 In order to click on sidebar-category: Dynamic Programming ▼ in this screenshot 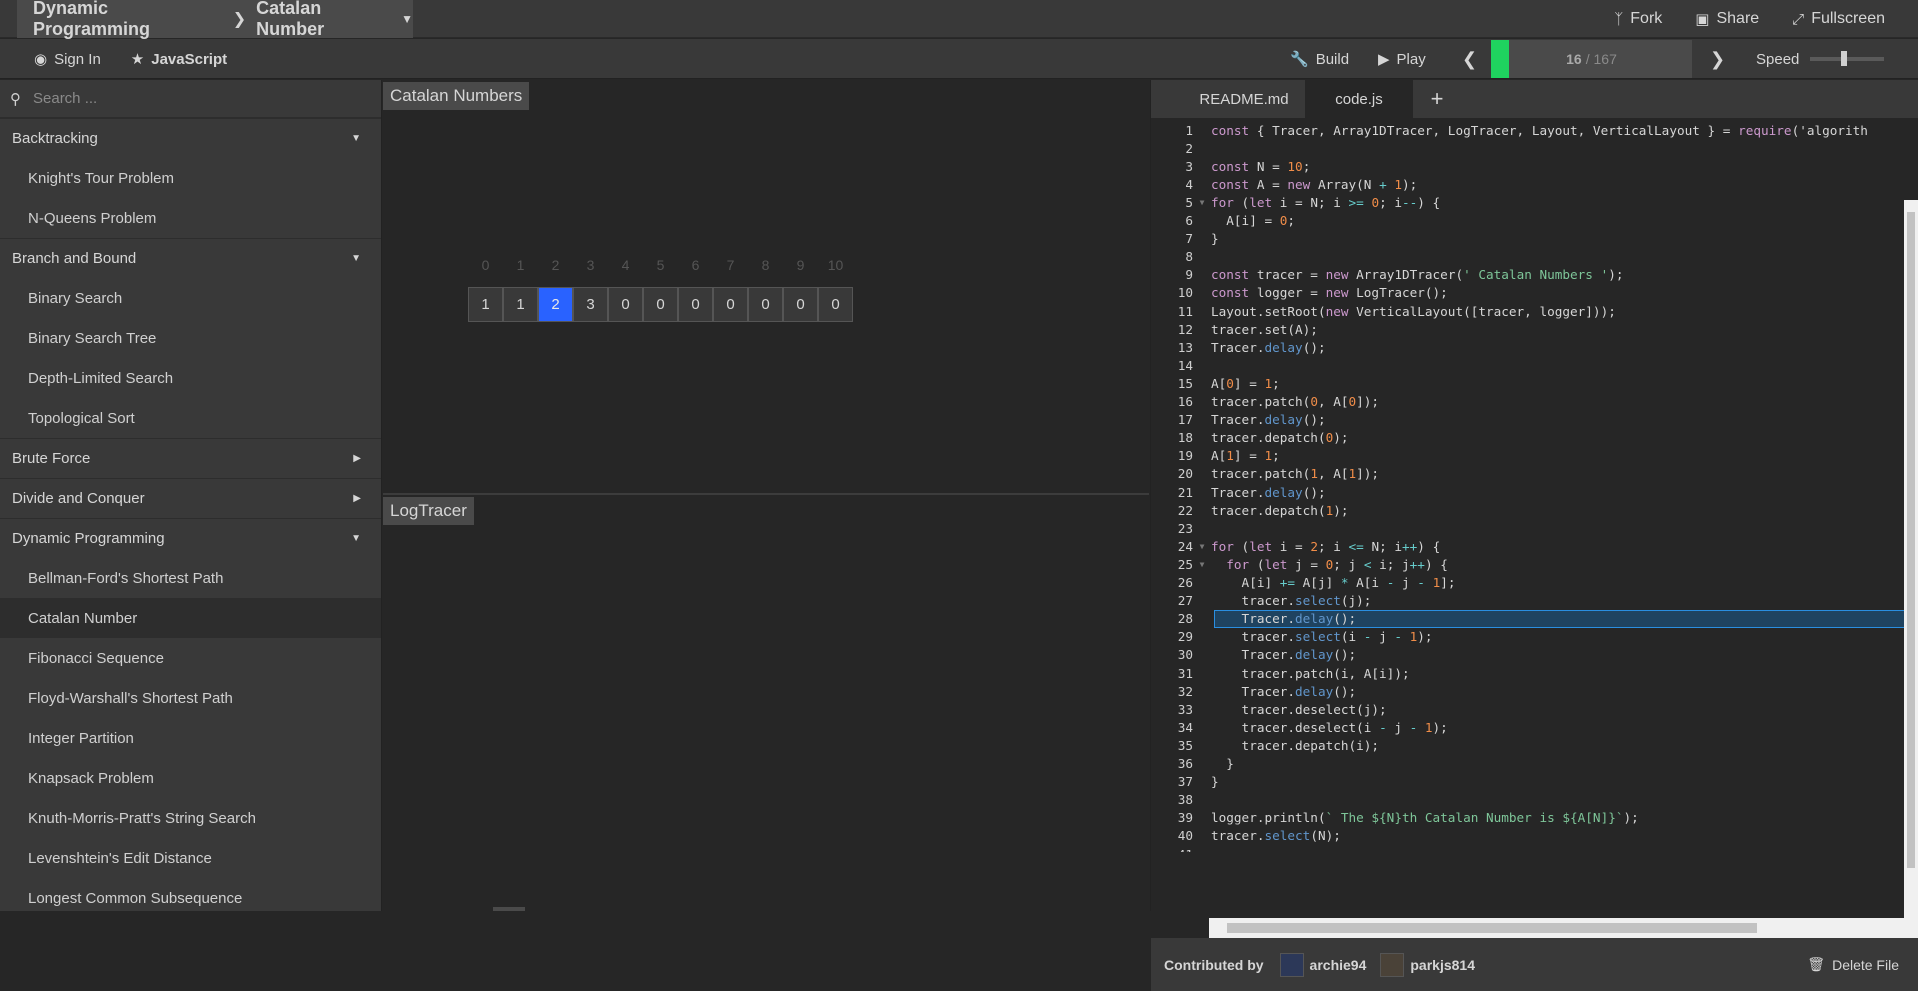, I will do `click(190, 538)`.